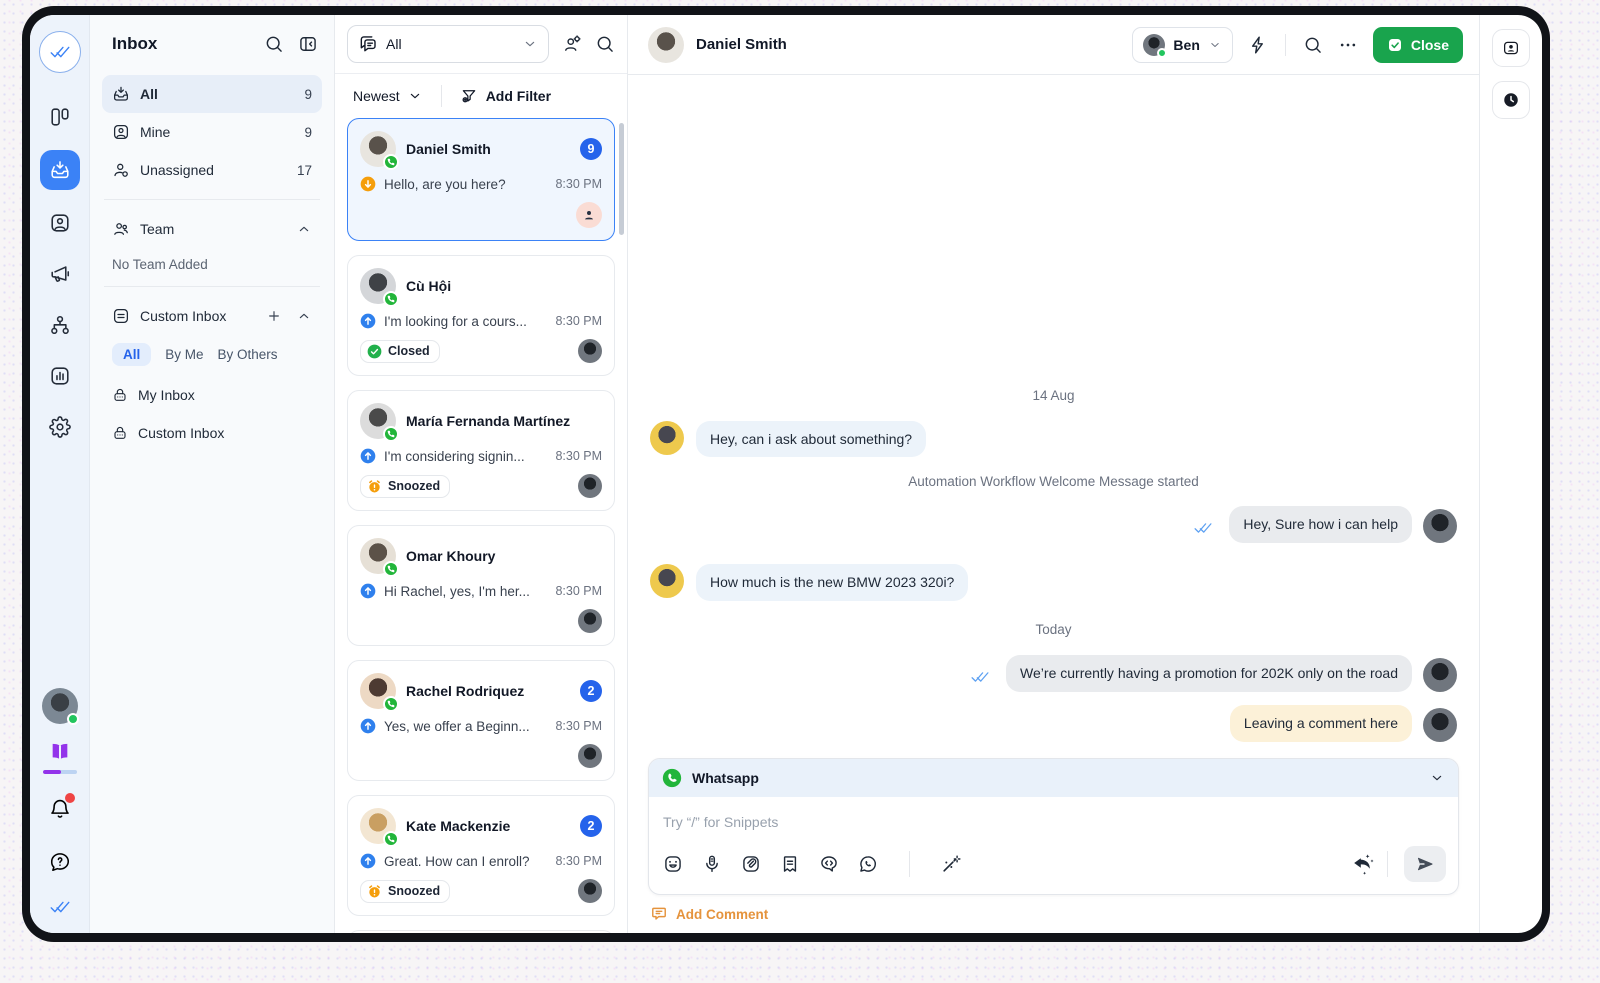  I want to click on nav-workflows, so click(60, 325).